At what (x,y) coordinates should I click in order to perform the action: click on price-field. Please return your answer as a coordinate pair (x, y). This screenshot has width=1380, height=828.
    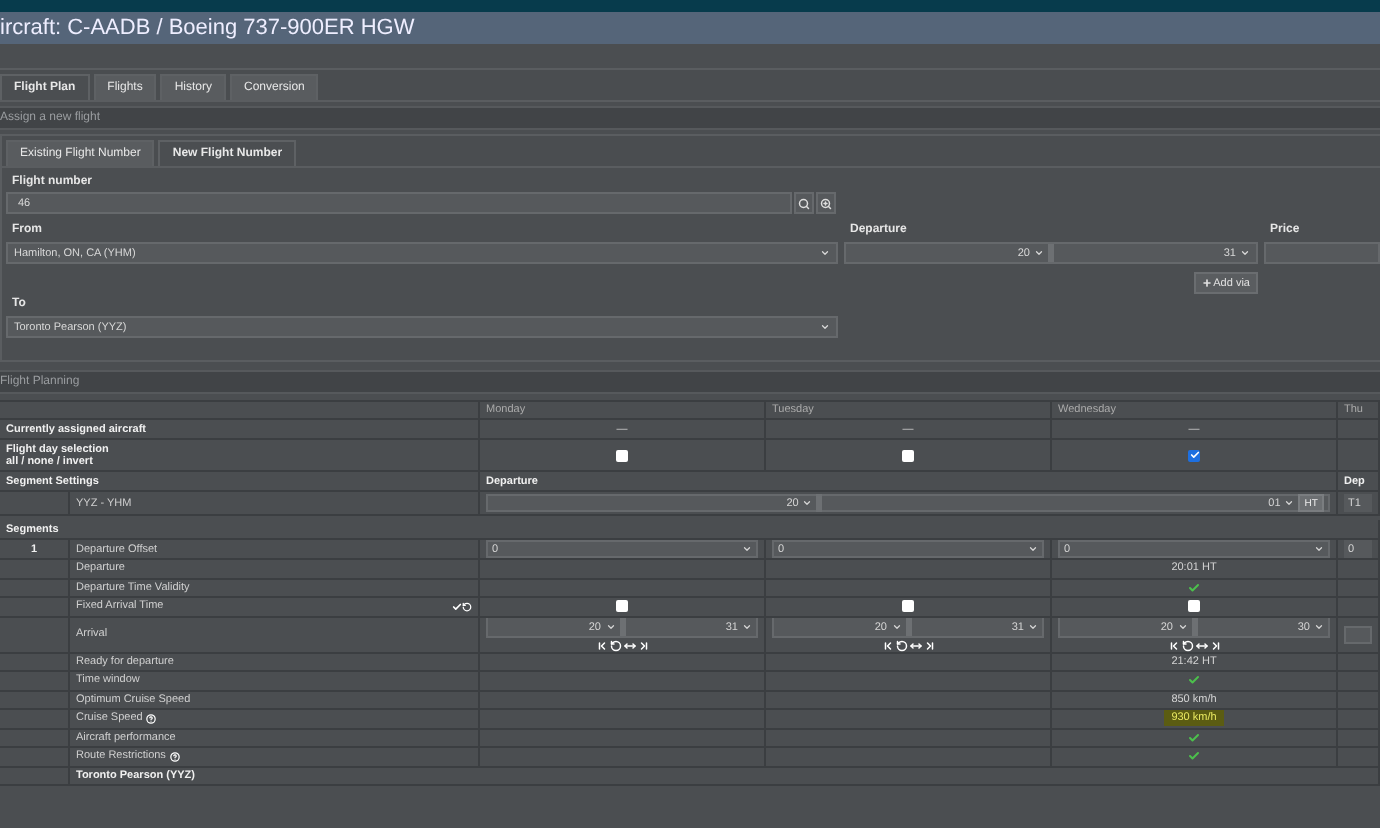
    Looking at the image, I should click on (1322, 253).